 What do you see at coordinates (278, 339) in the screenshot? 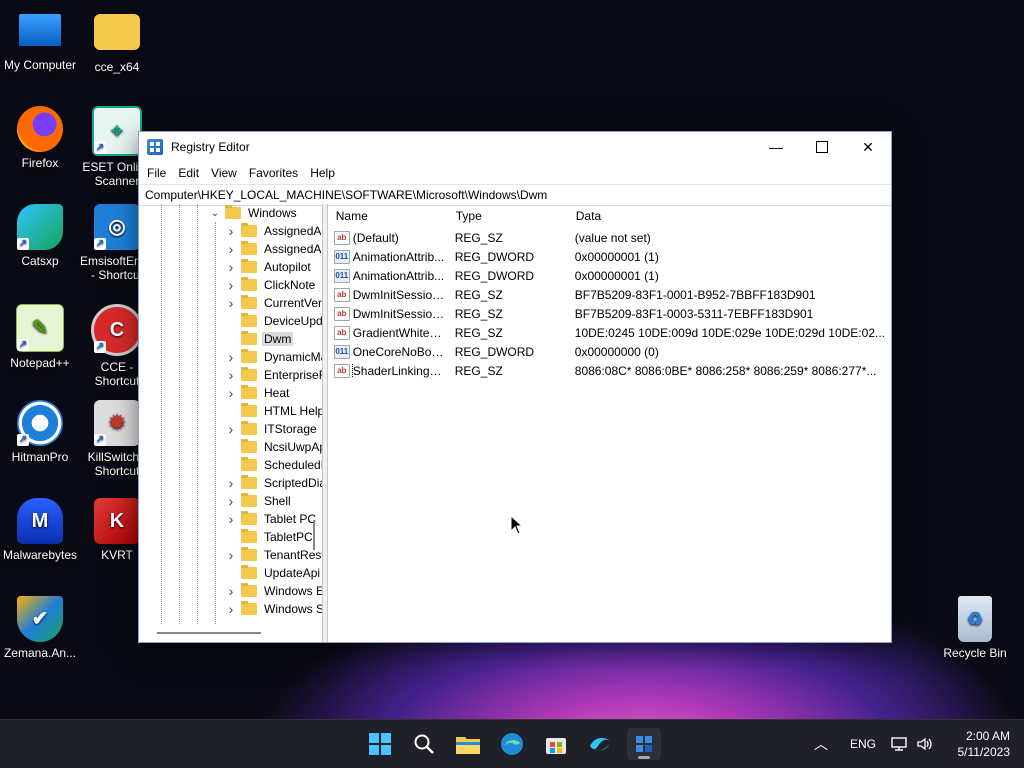
I see `tree-item-label: Dwm` at bounding box center [278, 339].